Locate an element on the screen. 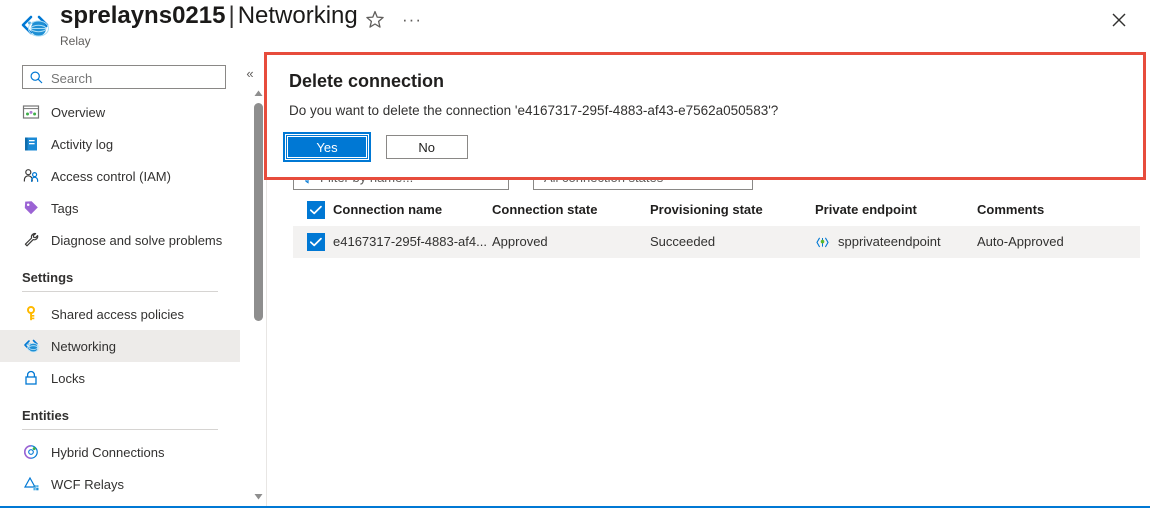 The image size is (1150, 508). cell-comments: Auto-Approved is located at coordinates (1020, 241).